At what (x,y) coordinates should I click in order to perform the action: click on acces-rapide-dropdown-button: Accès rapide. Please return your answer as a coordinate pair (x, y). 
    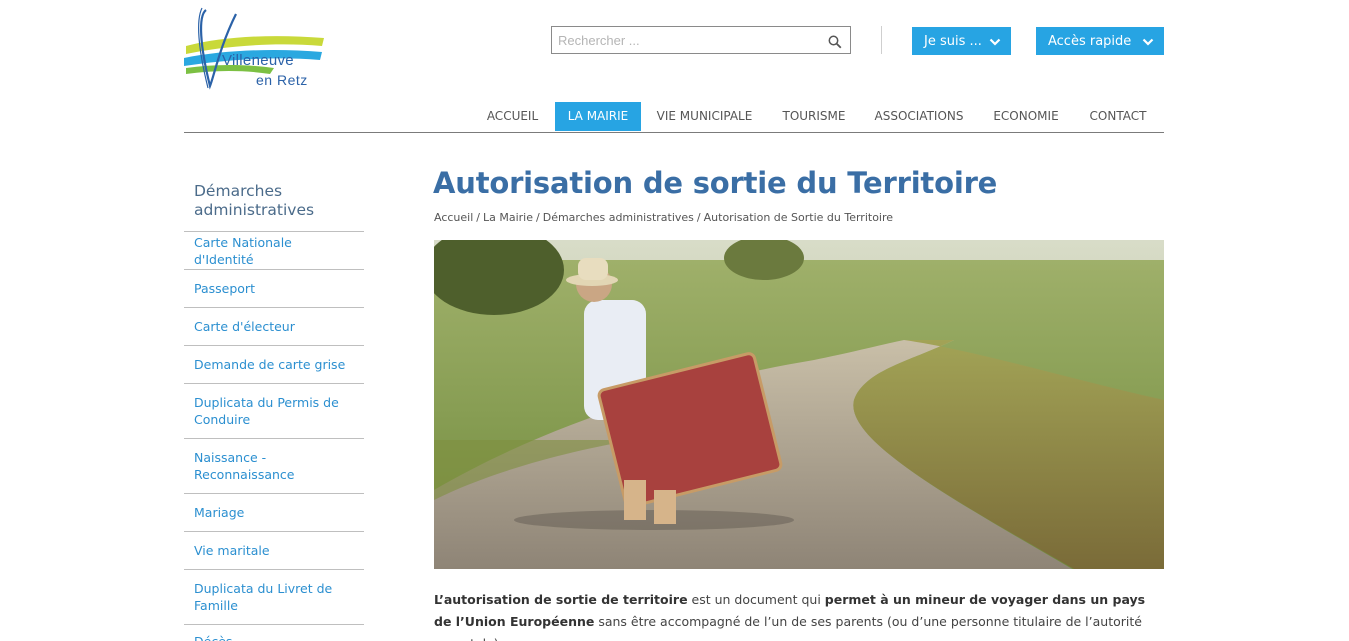
    Looking at the image, I should click on (1100, 41).